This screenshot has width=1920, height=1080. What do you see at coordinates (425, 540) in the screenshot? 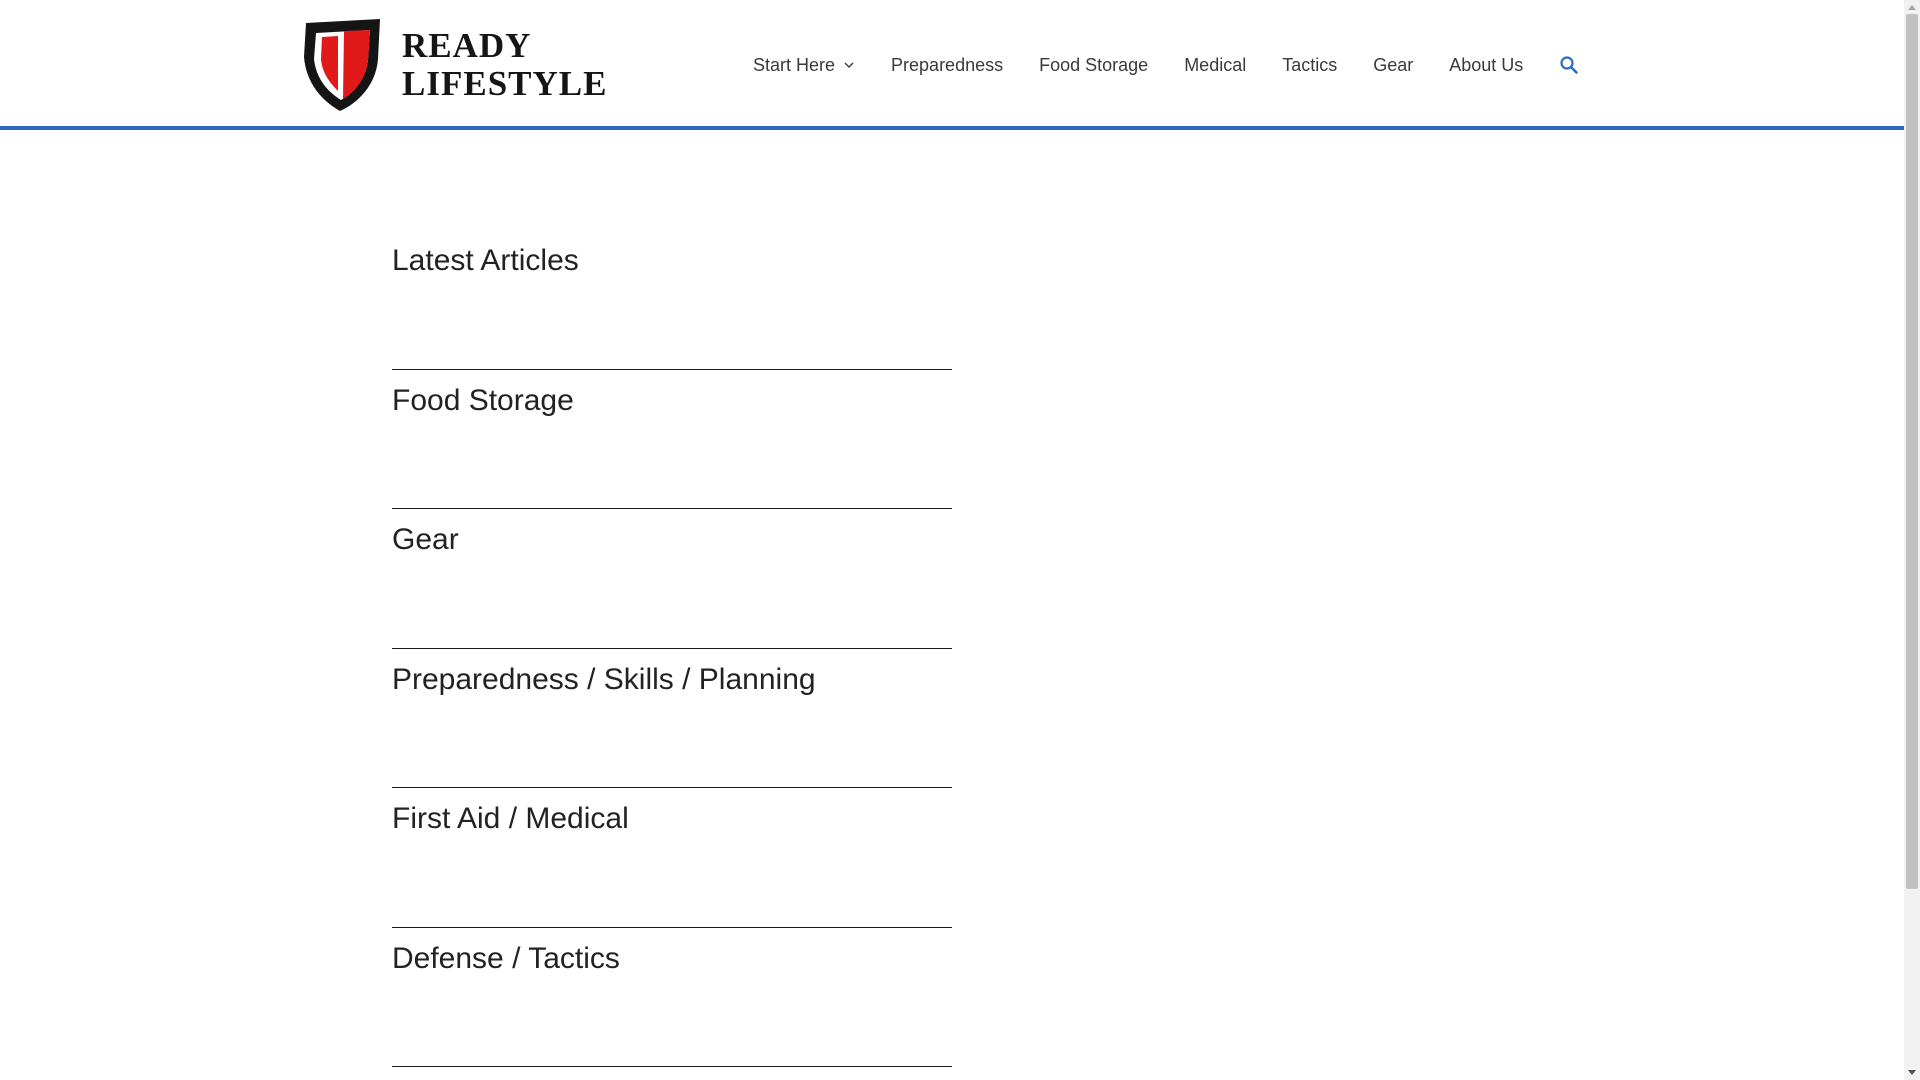
I see `section-title: Gear` at bounding box center [425, 540].